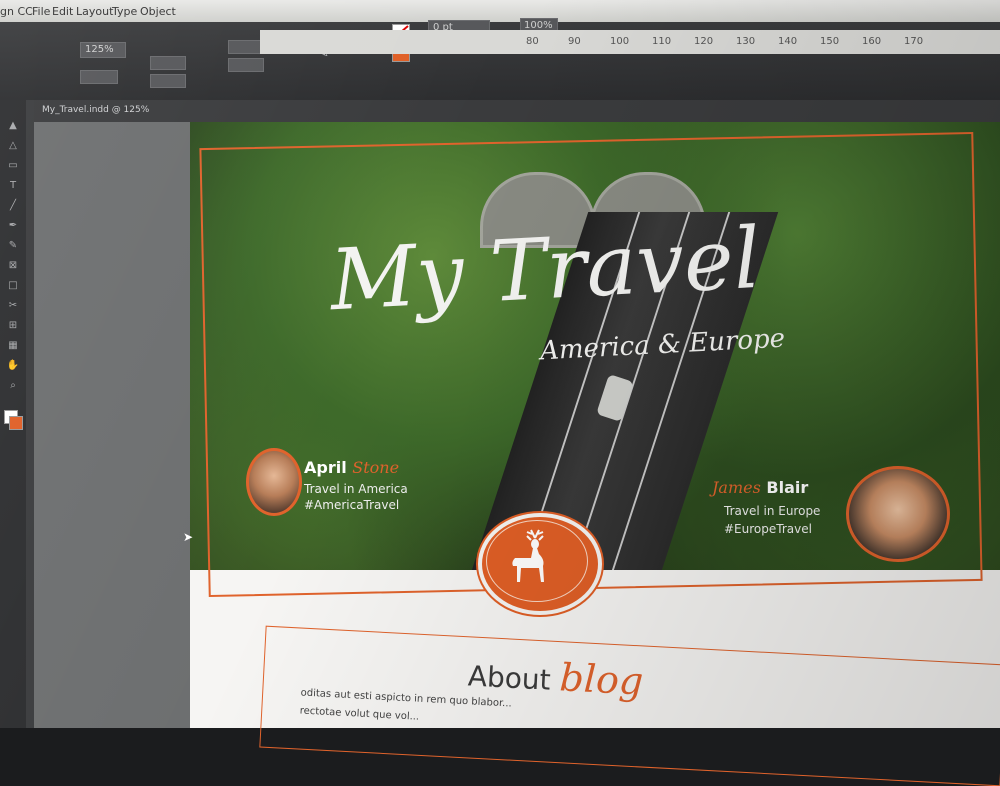 Image resolution: width=1000 pixels, height=786 pixels. What do you see at coordinates (13, 246) in the screenshot?
I see `pencil-tool-icon: ✎` at bounding box center [13, 246].